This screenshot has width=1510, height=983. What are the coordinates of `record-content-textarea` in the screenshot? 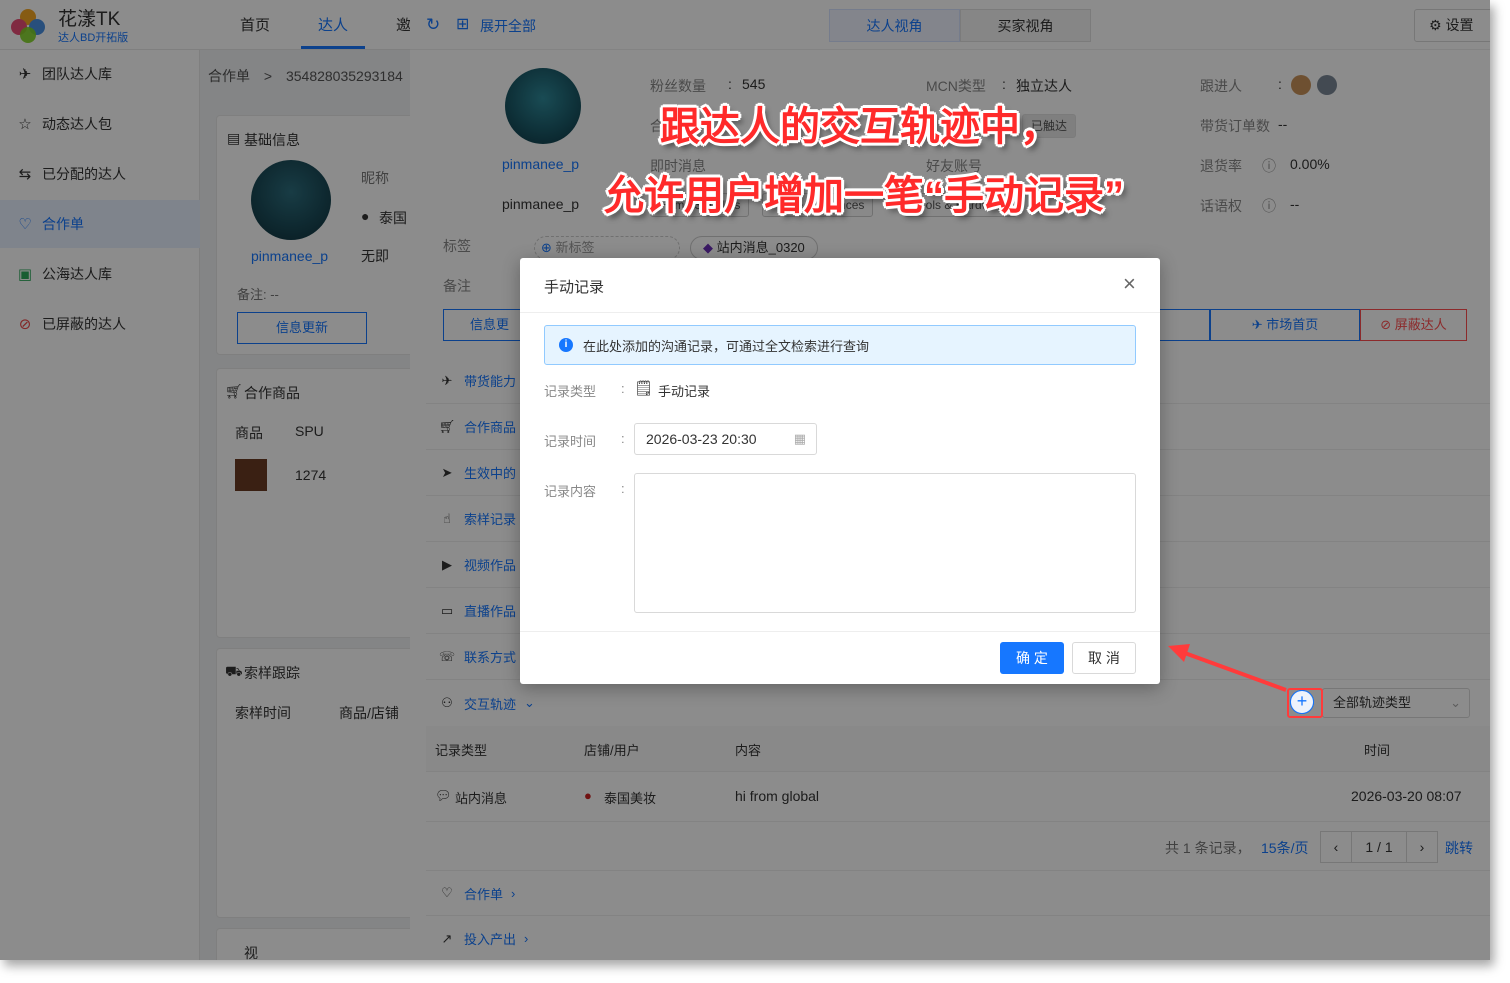 It's located at (885, 543).